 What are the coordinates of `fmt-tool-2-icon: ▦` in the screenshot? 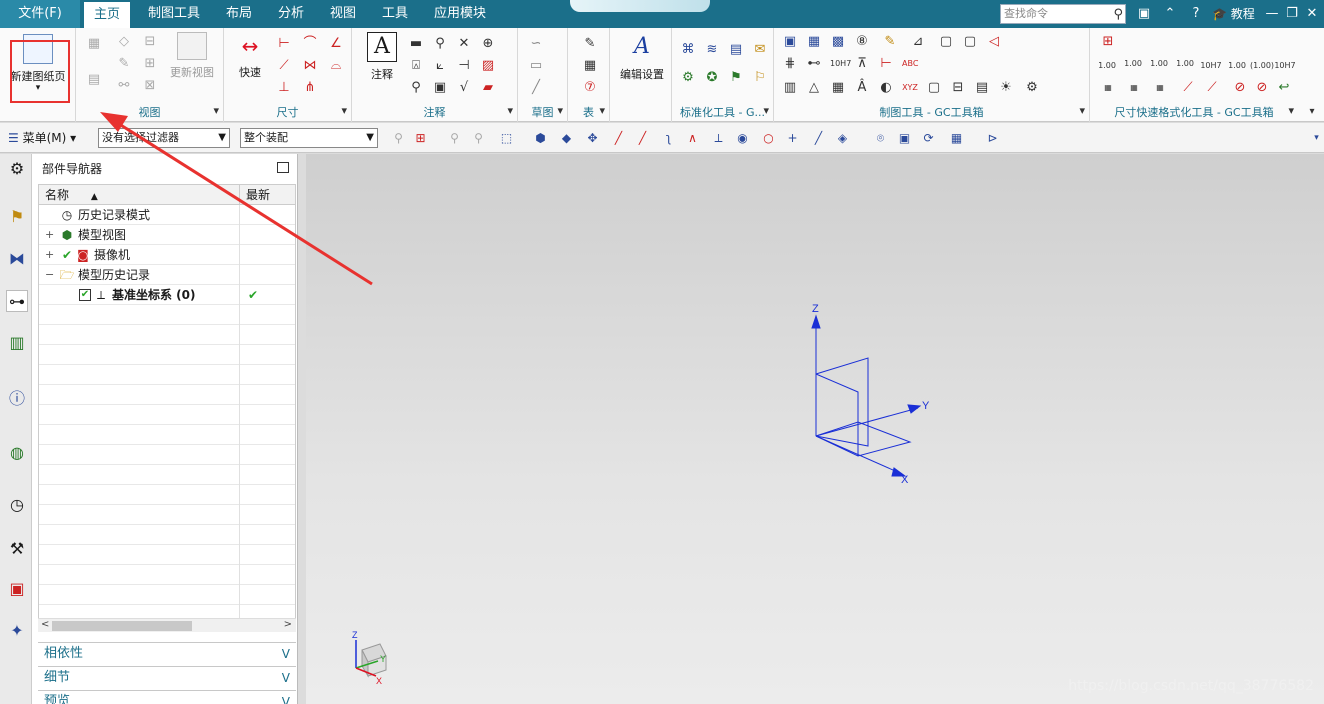 It's located at (1108, 88).